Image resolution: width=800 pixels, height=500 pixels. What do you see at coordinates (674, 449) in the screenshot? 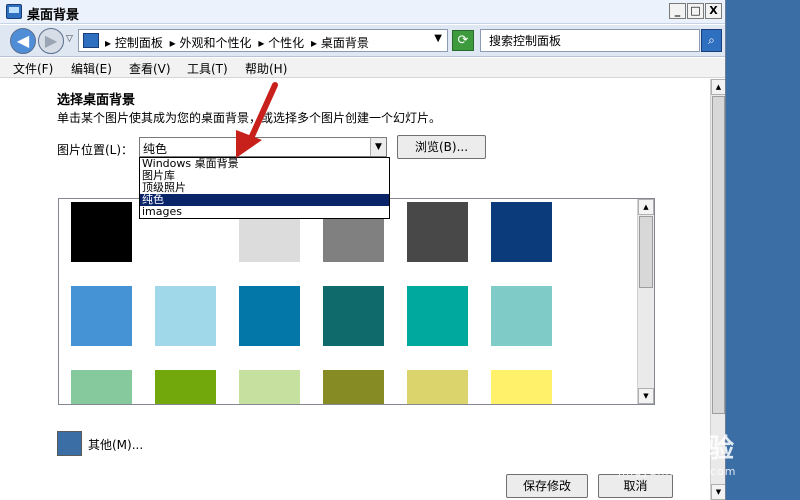
I see `baidu-logo: Bai⊛经验` at bounding box center [674, 449].